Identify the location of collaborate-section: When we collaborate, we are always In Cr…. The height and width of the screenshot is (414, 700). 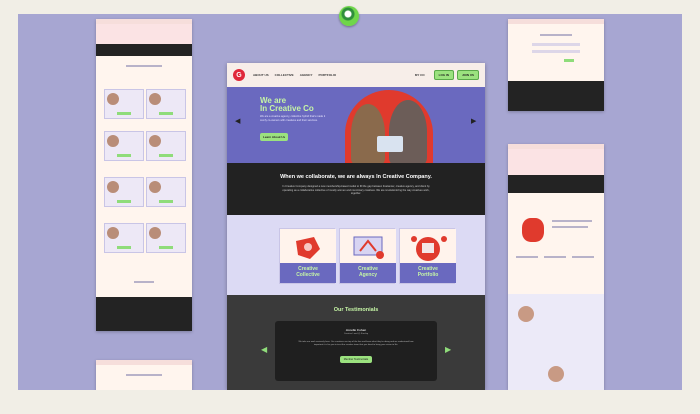
(356, 189).